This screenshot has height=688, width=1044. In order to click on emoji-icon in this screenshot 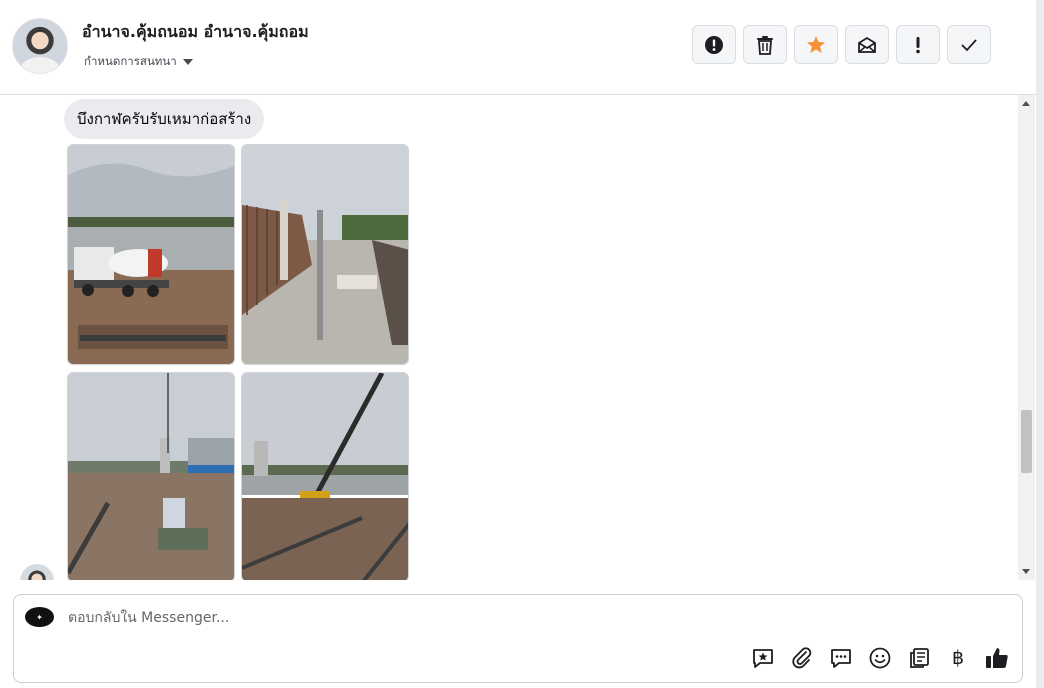, I will do `click(880, 658)`.